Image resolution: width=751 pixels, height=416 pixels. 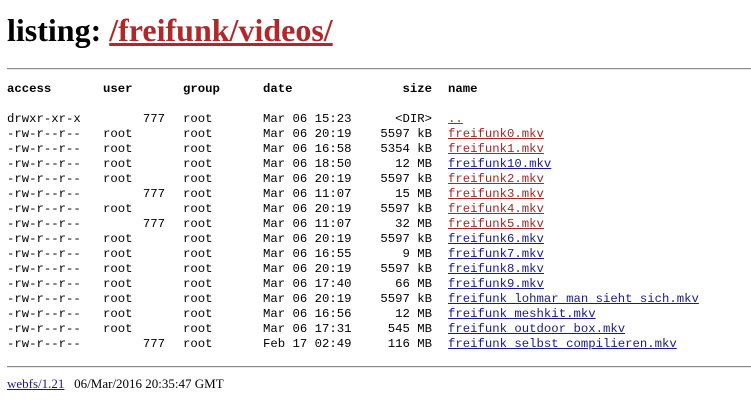 What do you see at coordinates (522, 314) in the screenshot?
I see `file-link: freifunk meshkit.mkv` at bounding box center [522, 314].